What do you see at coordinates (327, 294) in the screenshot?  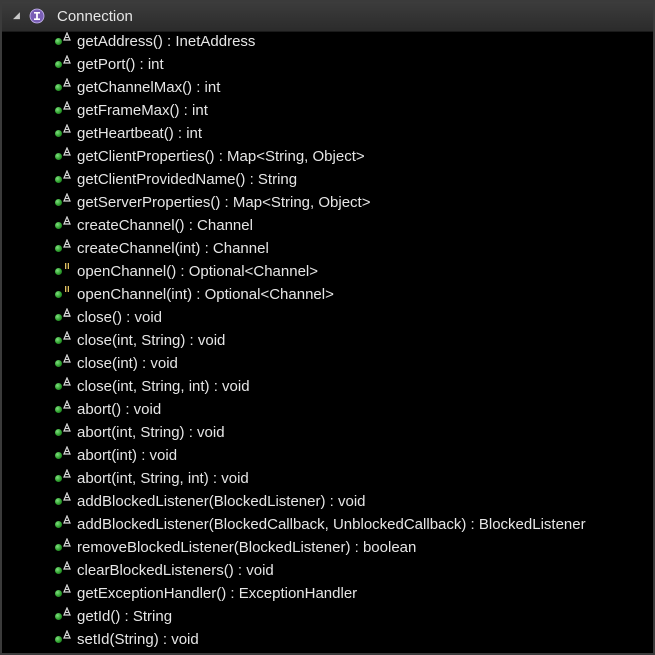 I see `member-row: openChannel(int) : Optional<Channel>` at bounding box center [327, 294].